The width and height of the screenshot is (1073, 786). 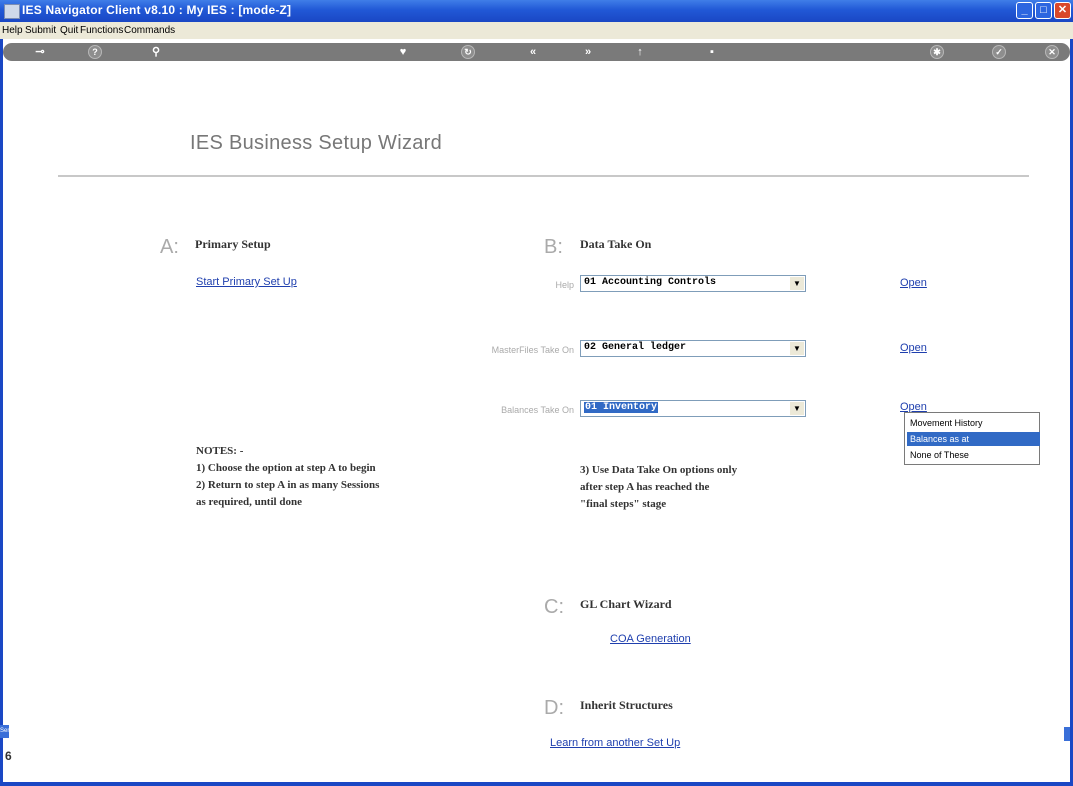 What do you see at coordinates (999, 52) in the screenshot?
I see `check-icon: ✓` at bounding box center [999, 52].